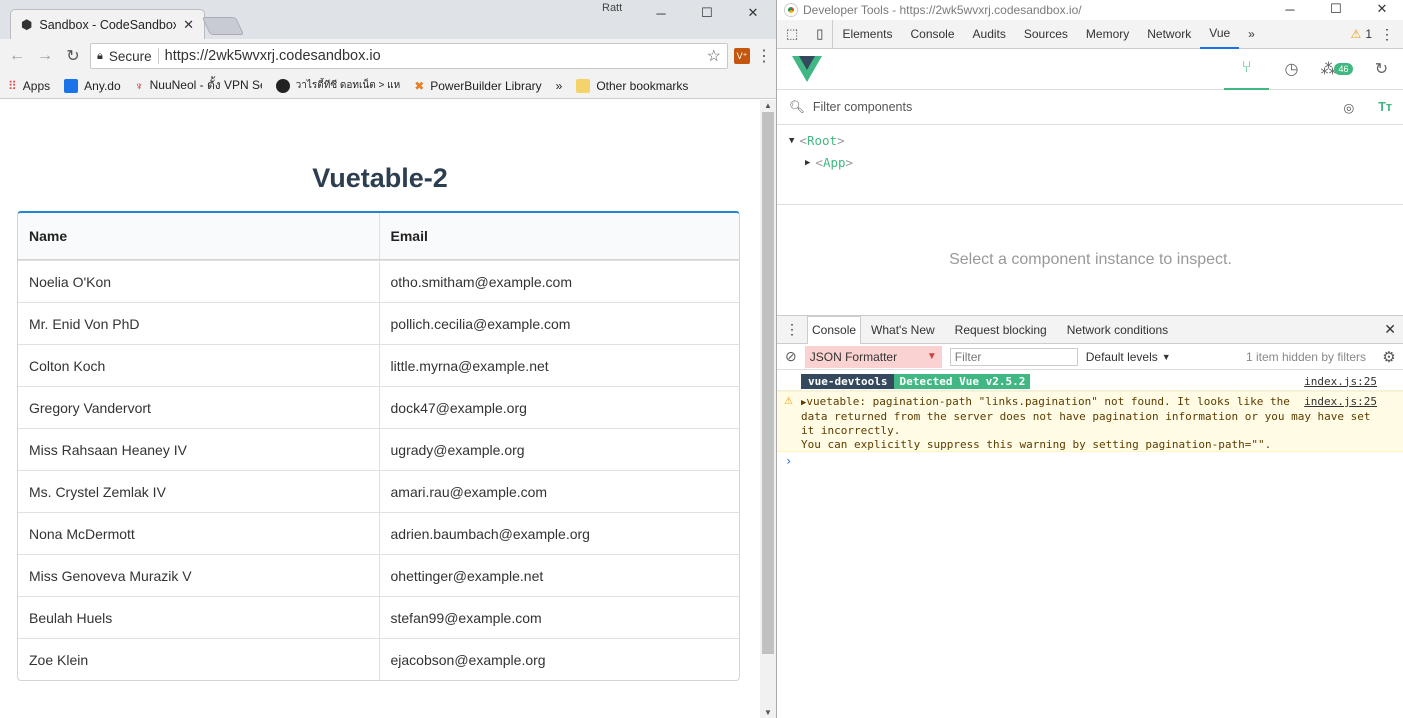  Describe the element at coordinates (788, 401) in the screenshot. I see `warning-icon: ⚠` at that location.